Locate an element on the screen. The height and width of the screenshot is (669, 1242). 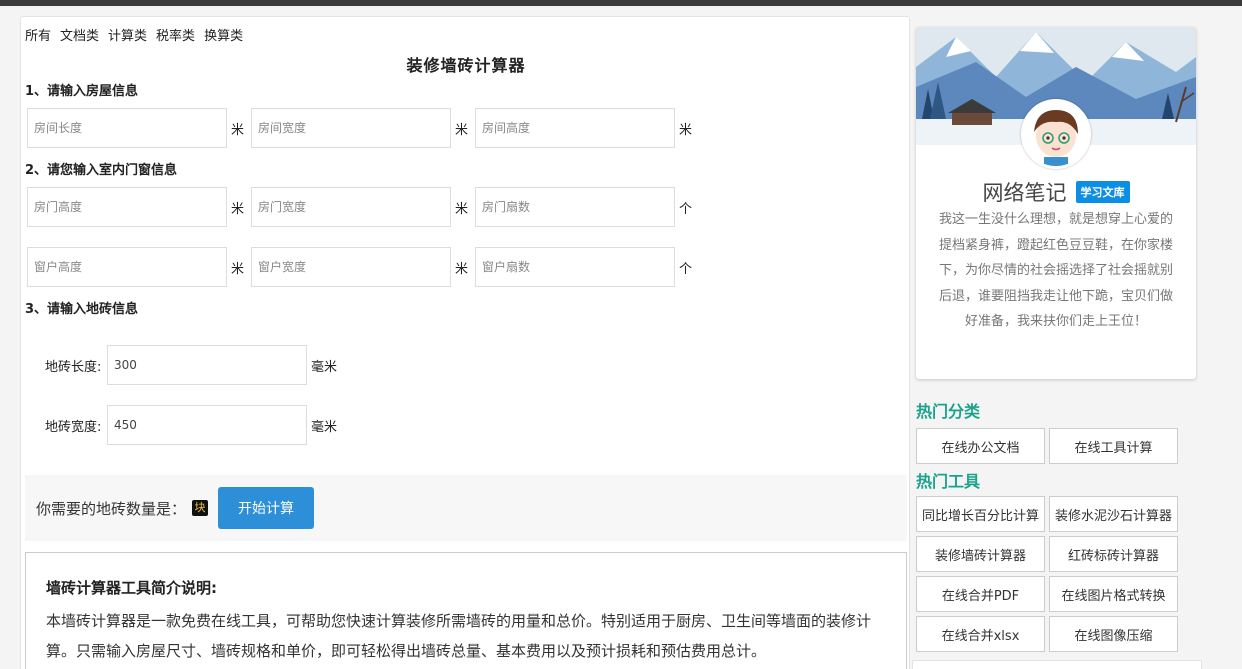
tile-length-label: 地砖长度: is located at coordinates (73, 367).